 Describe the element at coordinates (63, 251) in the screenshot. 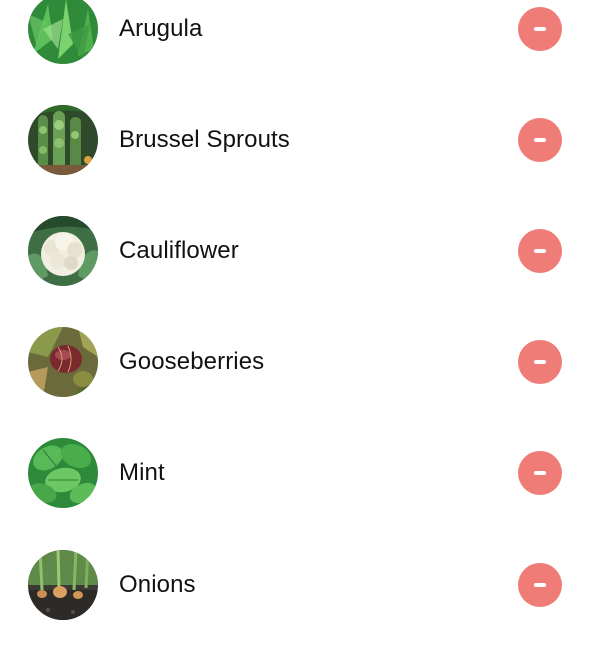

I see `cauliflower-thumbnail` at that location.